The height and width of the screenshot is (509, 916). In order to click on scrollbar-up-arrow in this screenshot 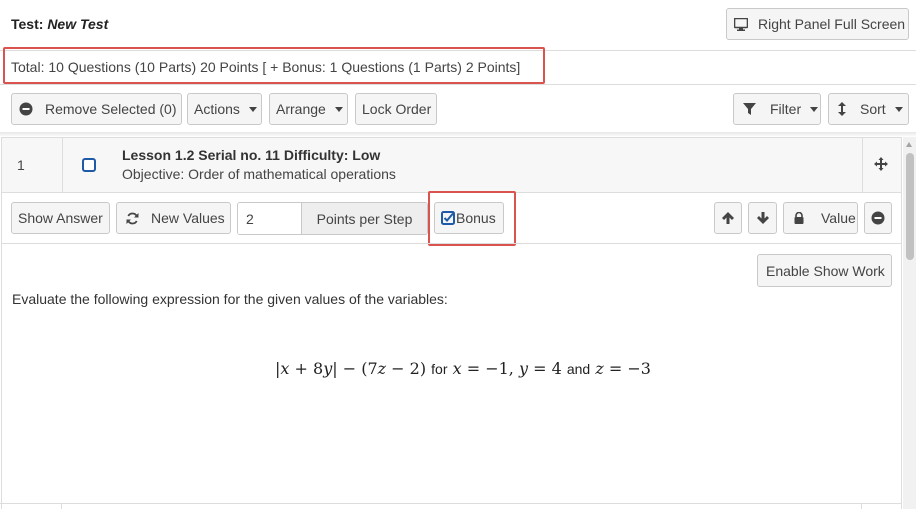, I will do `click(909, 144)`.